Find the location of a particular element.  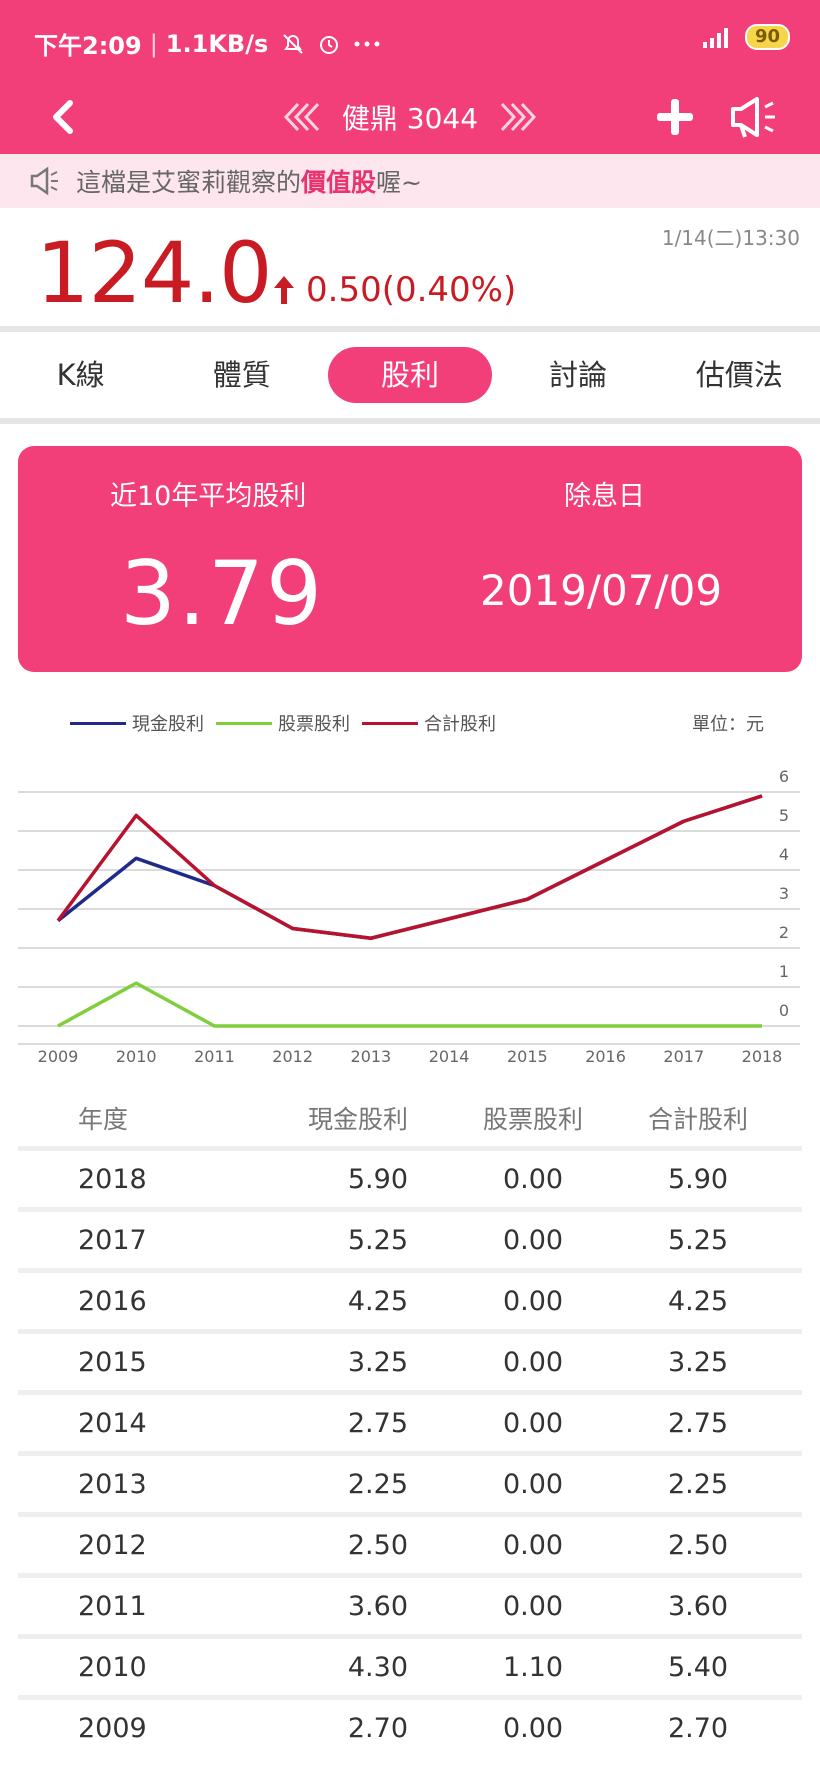

cell-year: 2013 is located at coordinates (112, 1484).